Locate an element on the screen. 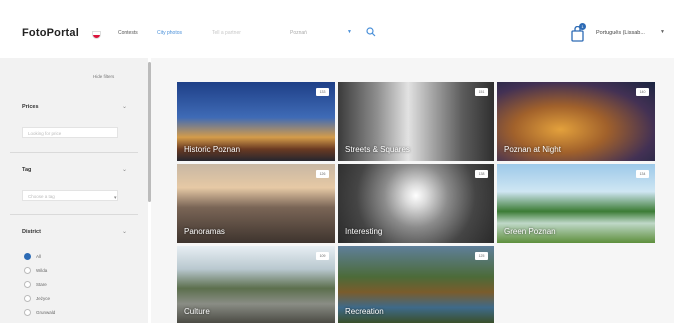 The image size is (674, 323). gallery-tile: 134 Green Poznan is located at coordinates (576, 203).